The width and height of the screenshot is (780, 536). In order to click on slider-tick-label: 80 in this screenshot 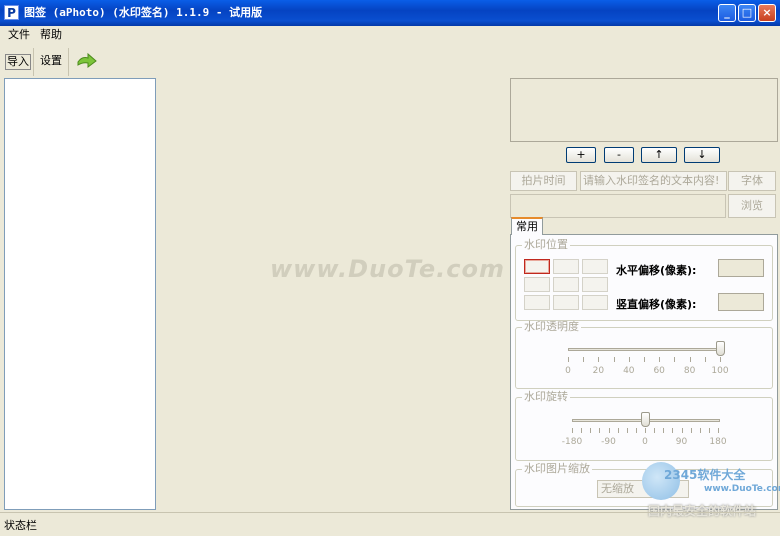, I will do `click(689, 371)`.